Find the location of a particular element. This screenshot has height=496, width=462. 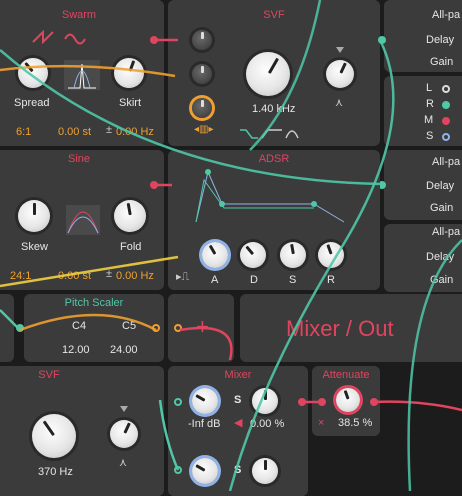

lrms-l-port is located at coordinates (446, 89).